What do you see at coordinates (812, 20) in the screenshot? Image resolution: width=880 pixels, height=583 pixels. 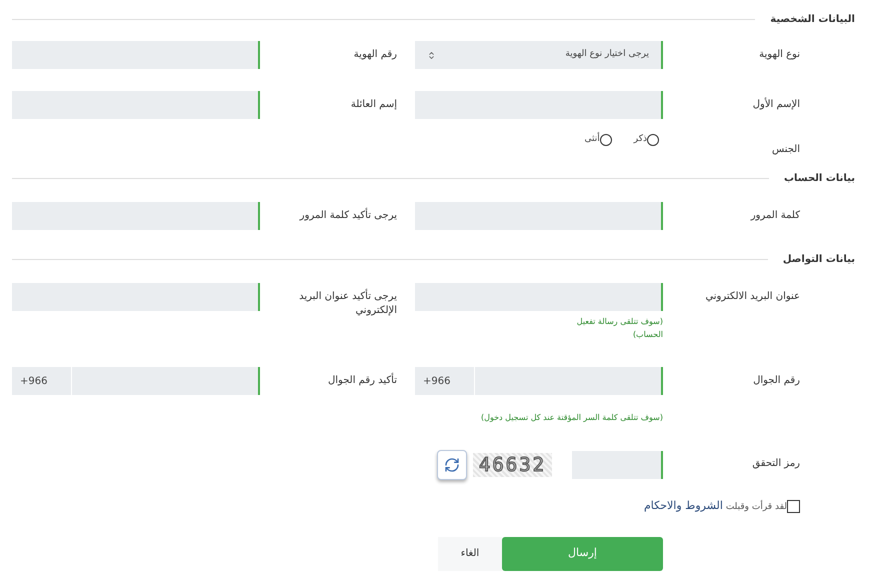 I see `section-heading: البيانات الشخصية` at bounding box center [812, 20].